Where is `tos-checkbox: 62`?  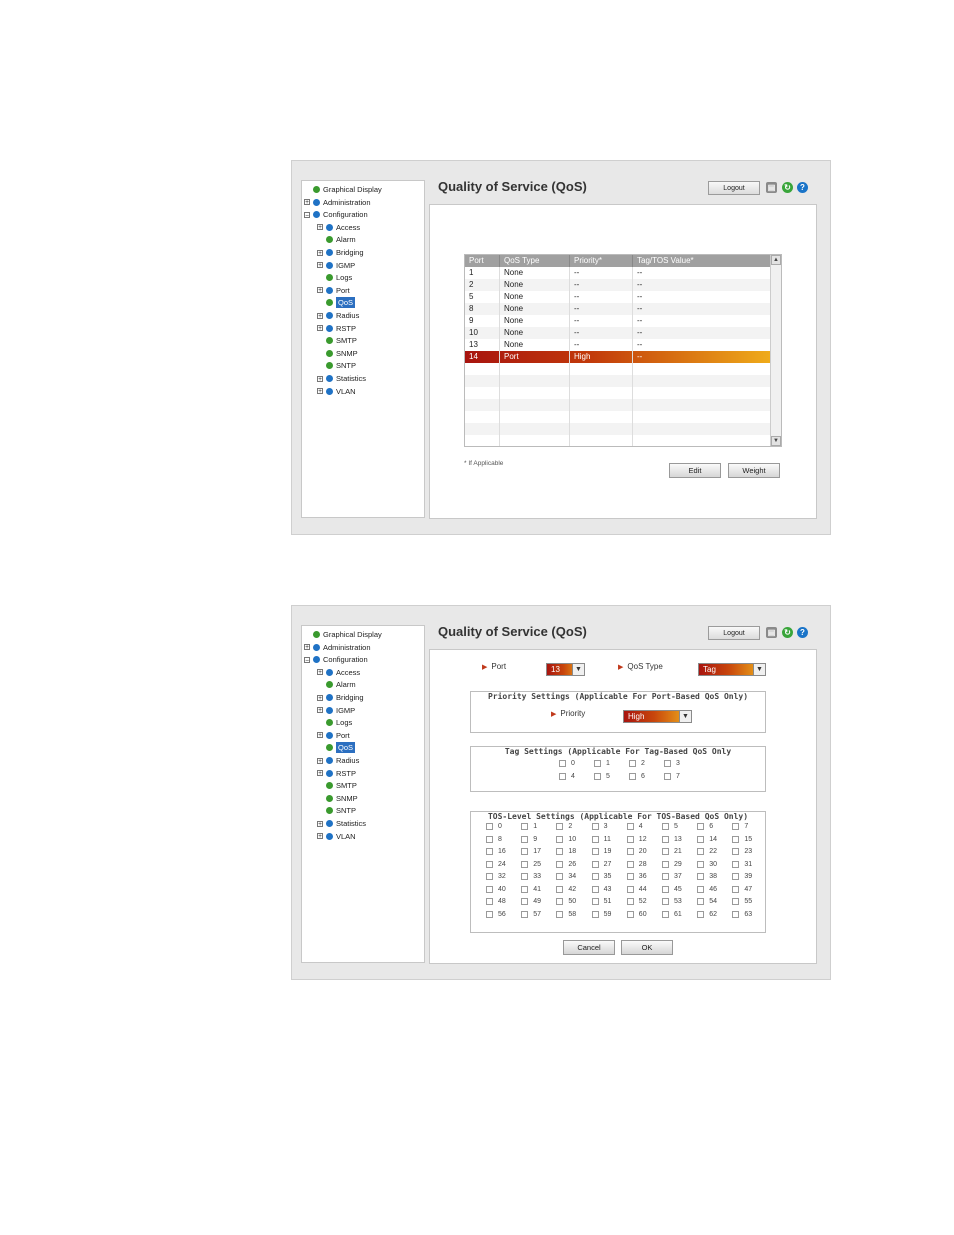 tos-checkbox: 62 is located at coordinates (707, 914).